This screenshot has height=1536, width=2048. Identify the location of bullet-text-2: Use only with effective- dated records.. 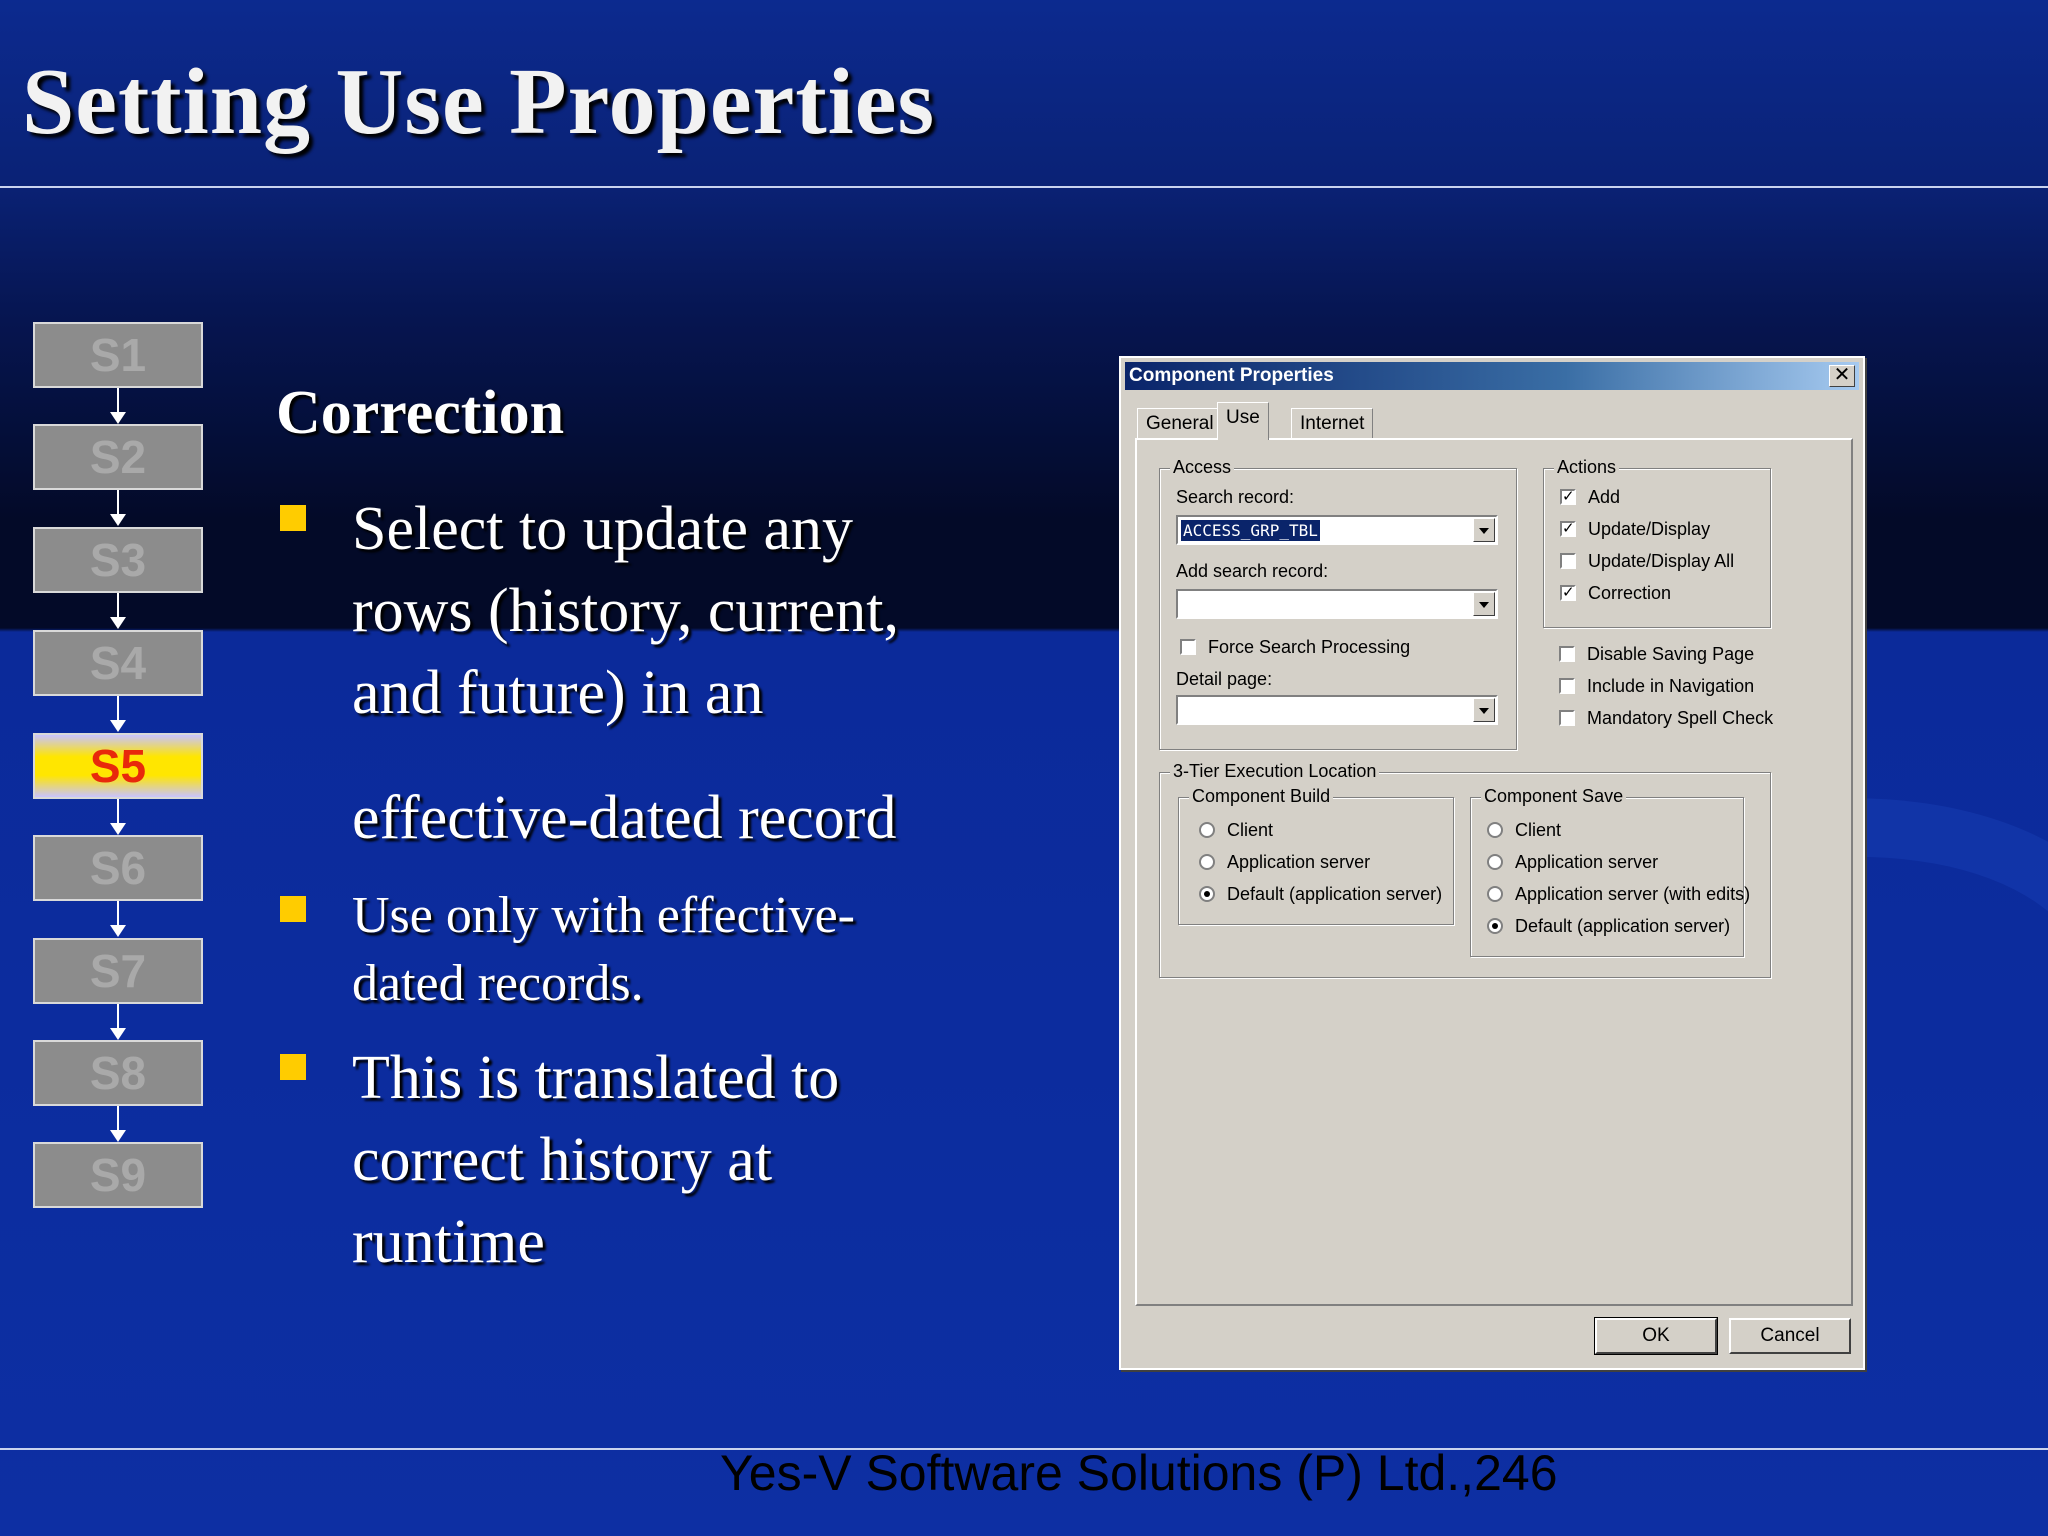
(603, 949).